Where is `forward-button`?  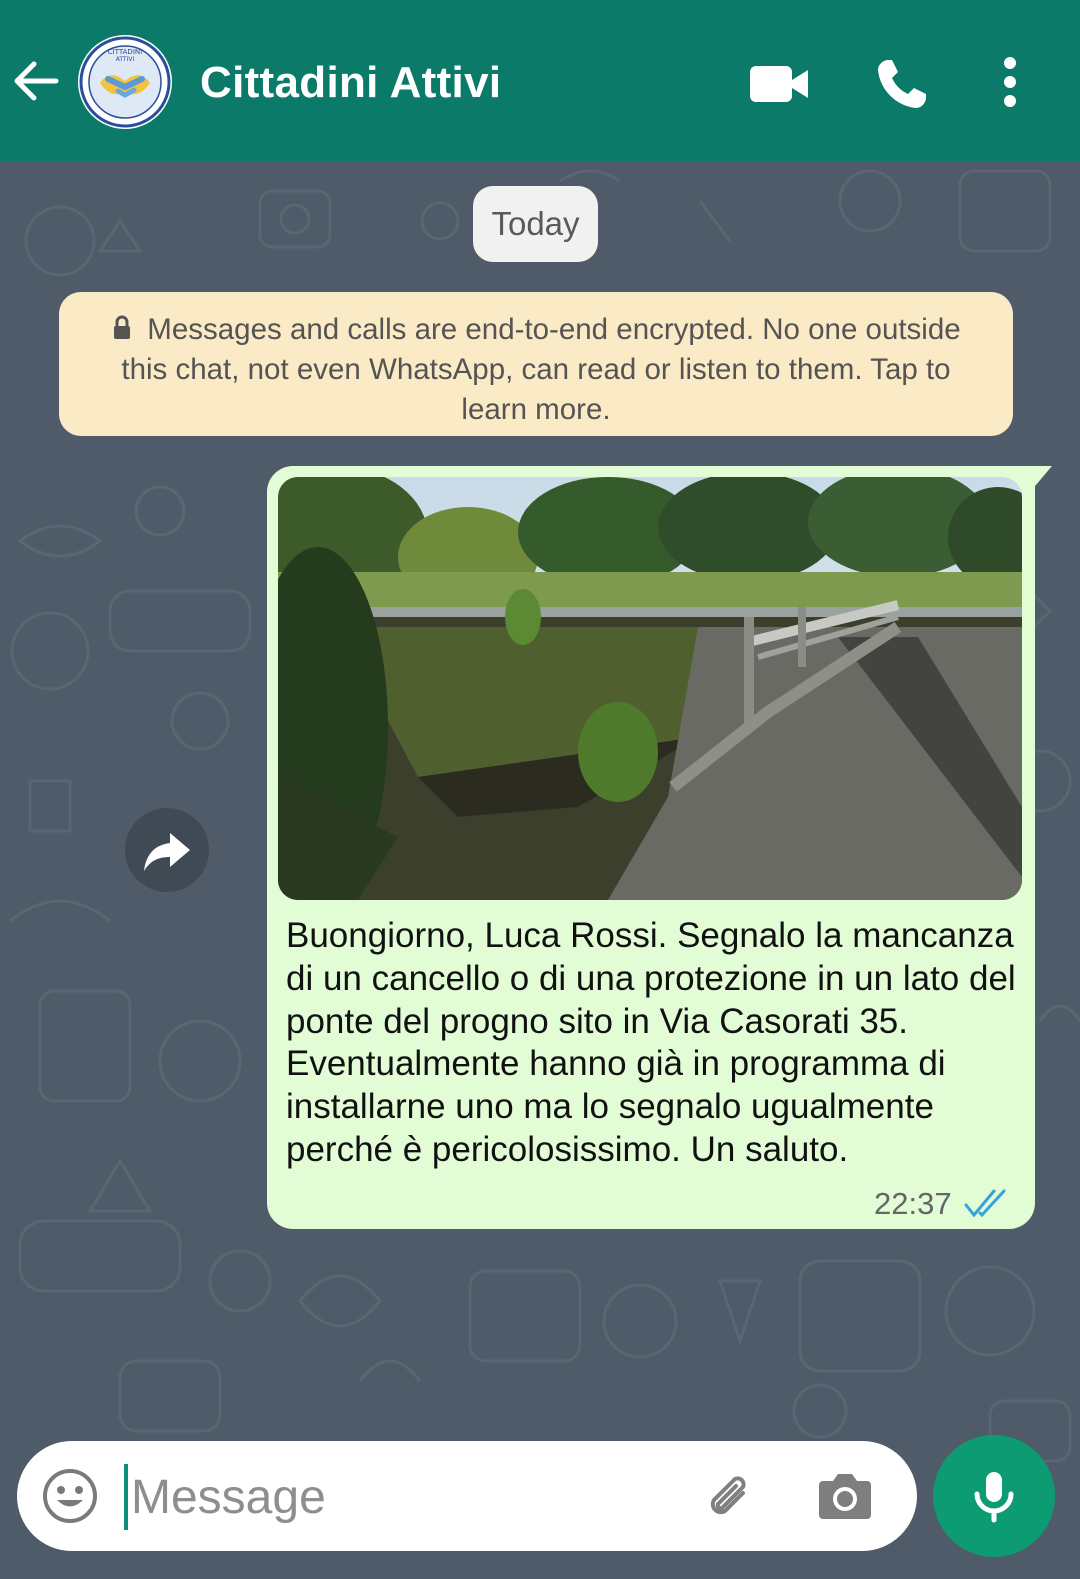
forward-button is located at coordinates (167, 850).